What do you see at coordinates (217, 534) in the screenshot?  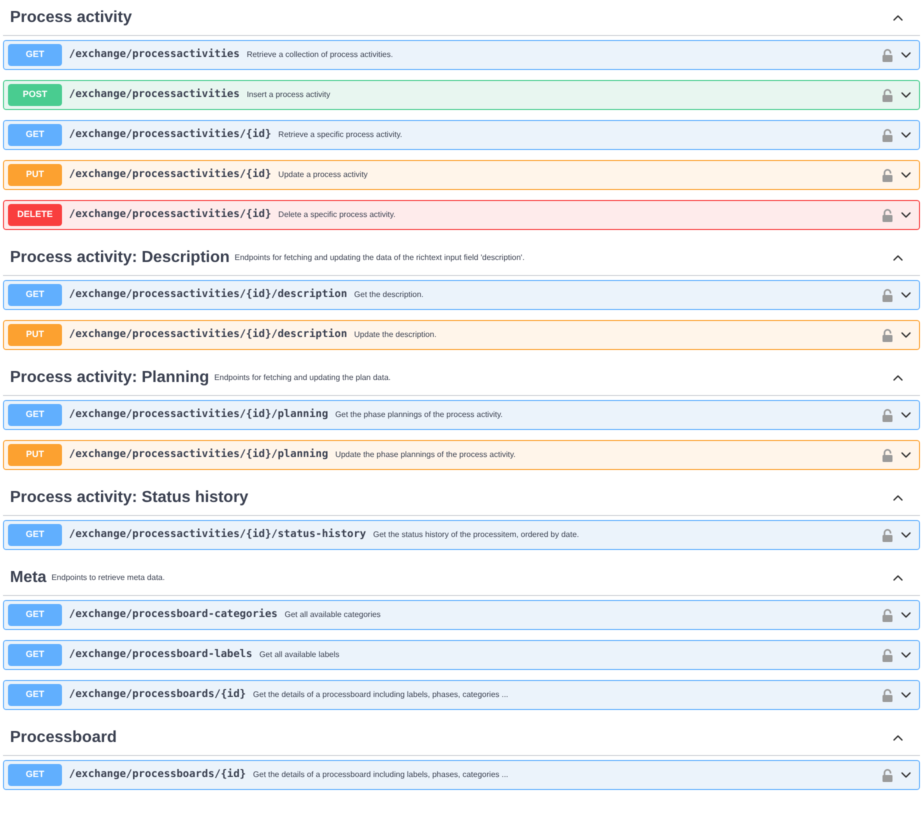 I see `endpoint-path: /exchange/processactivities/{id}/status-history` at bounding box center [217, 534].